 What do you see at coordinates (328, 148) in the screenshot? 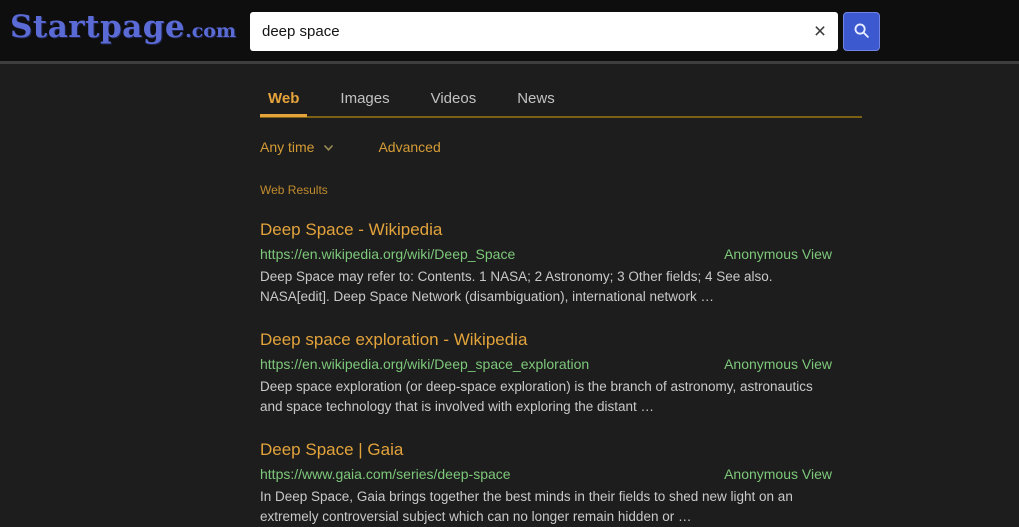
I see `chevron-down-icon` at bounding box center [328, 148].